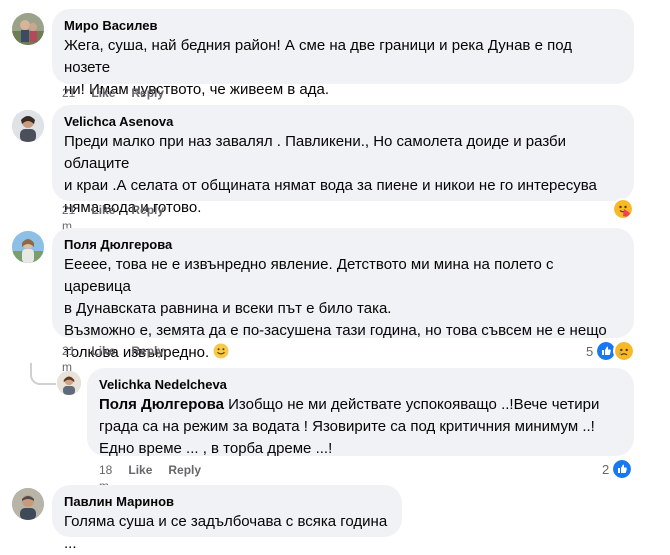  Describe the element at coordinates (622, 469) in the screenshot. I see `like-reaction-icon` at that location.